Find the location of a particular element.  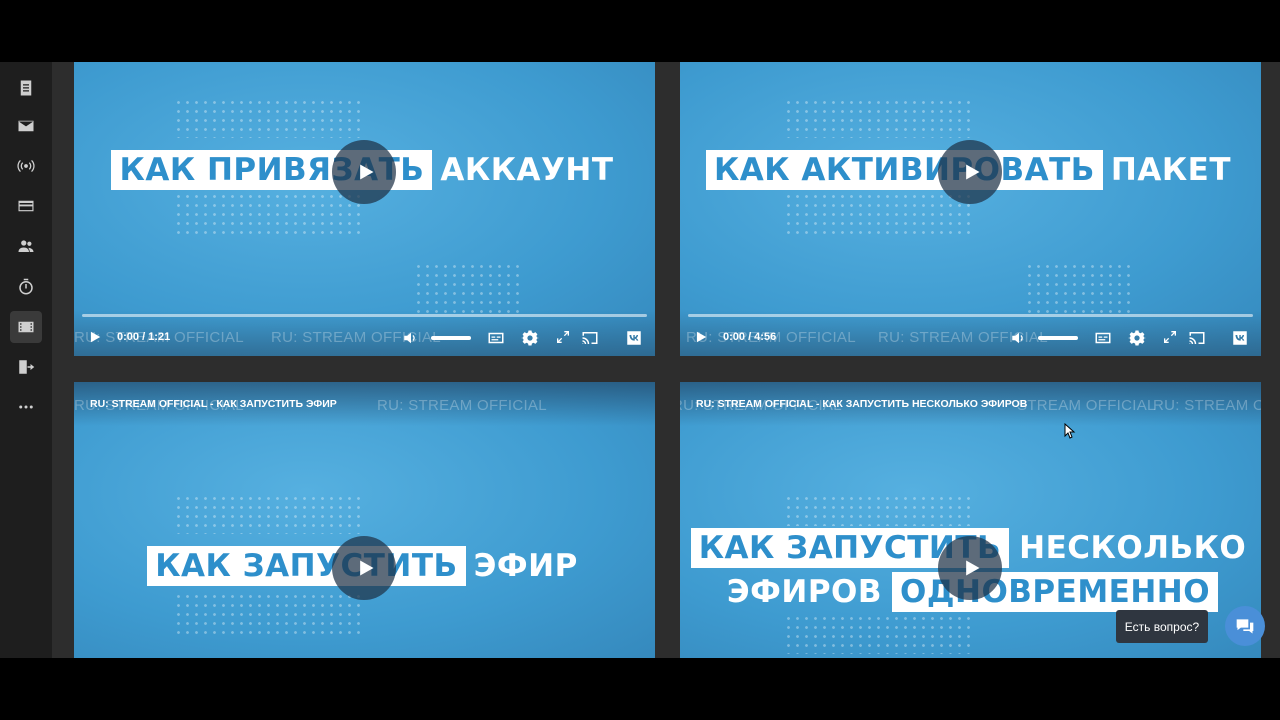

watermark: STREAM OFFICIAL is located at coordinates (1086, 405).